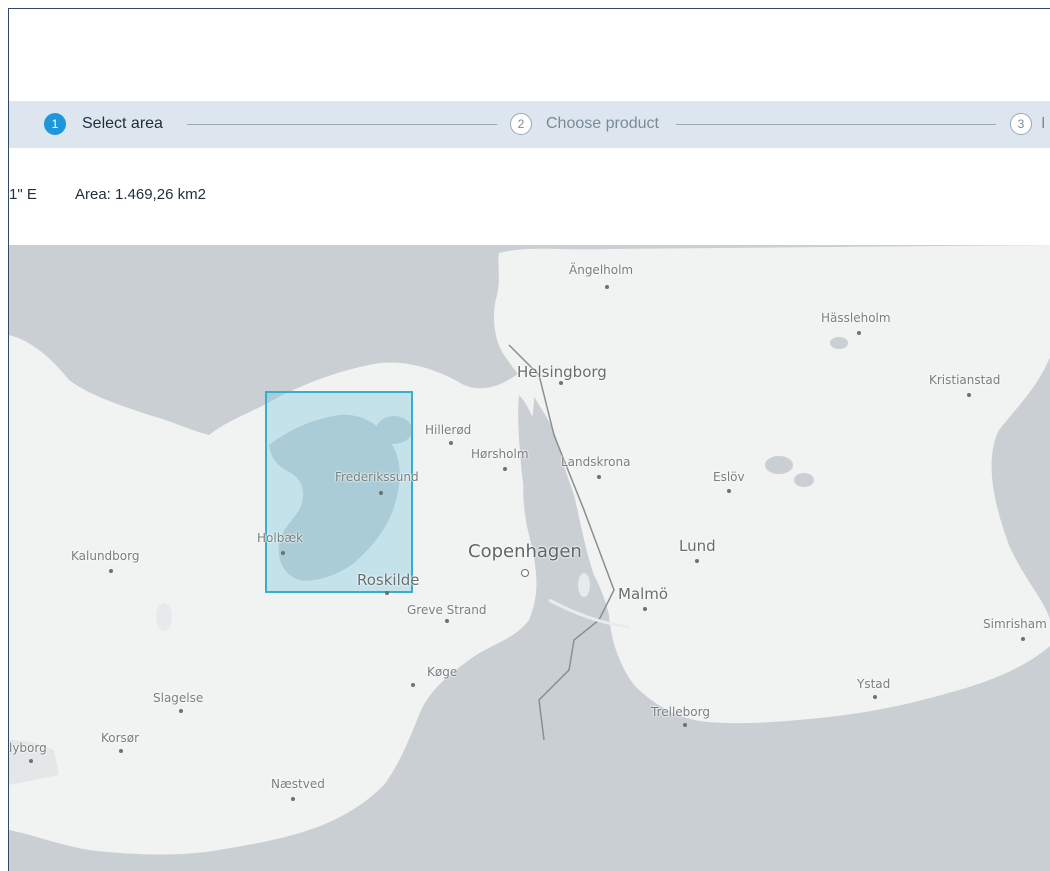 Image resolution: width=1050 pixels, height=871 pixels. What do you see at coordinates (856, 318) in the screenshot?
I see `city-label: Hässleholm` at bounding box center [856, 318].